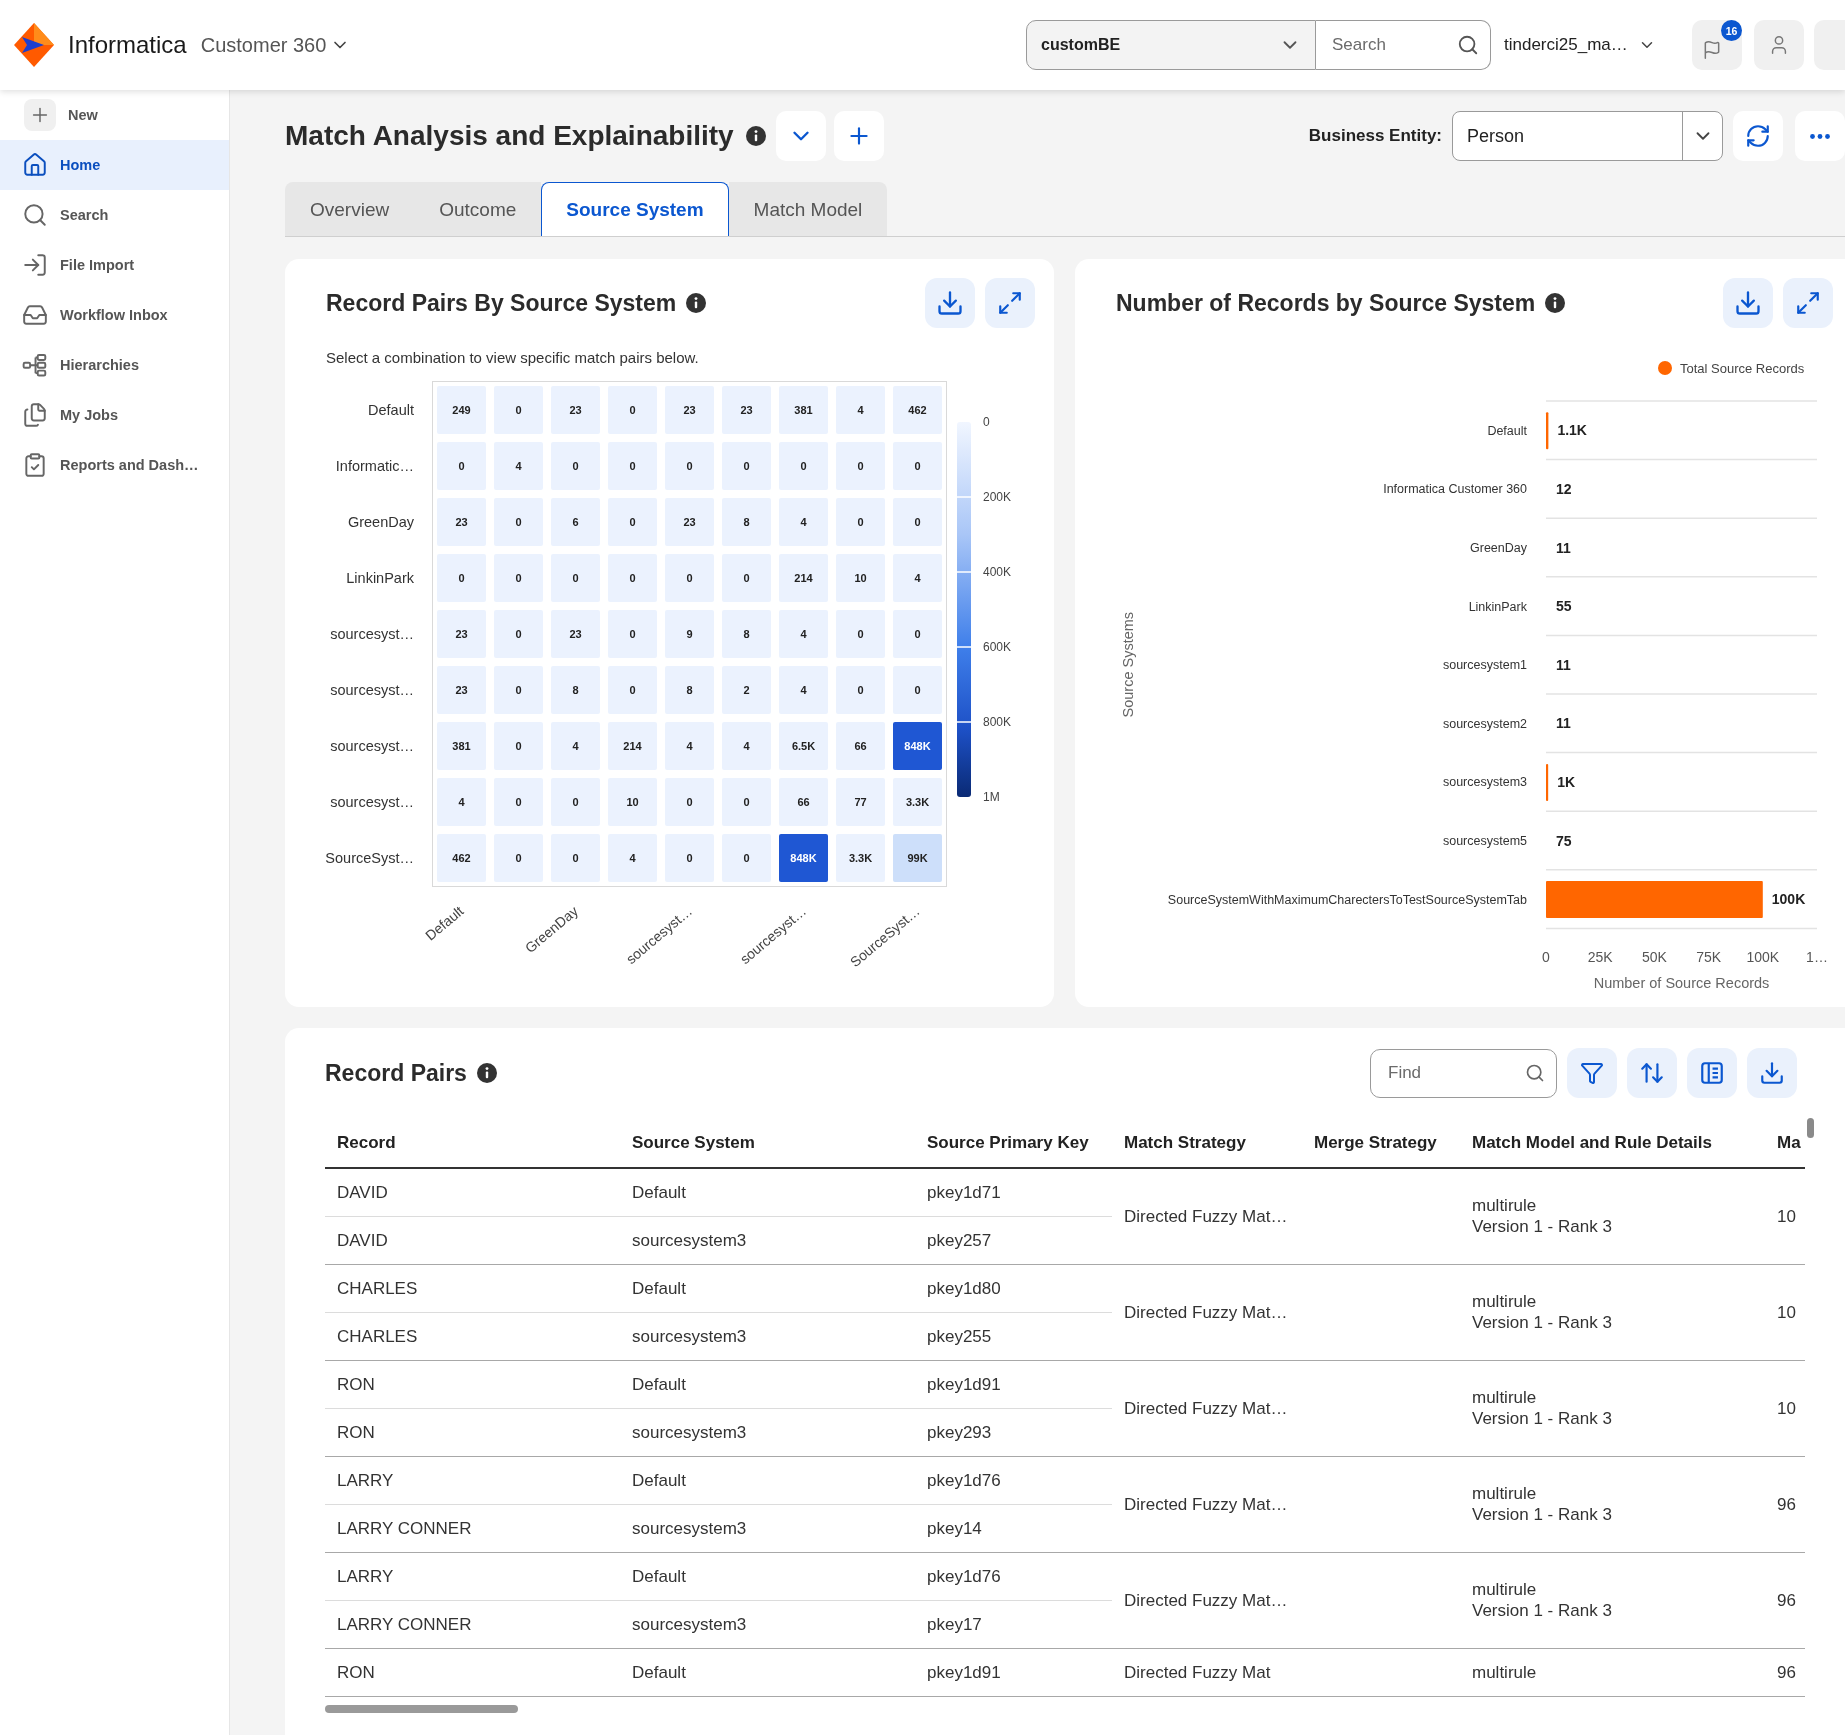 The height and width of the screenshot is (1735, 1845). What do you see at coordinates (858, 136) in the screenshot?
I see `add-button` at bounding box center [858, 136].